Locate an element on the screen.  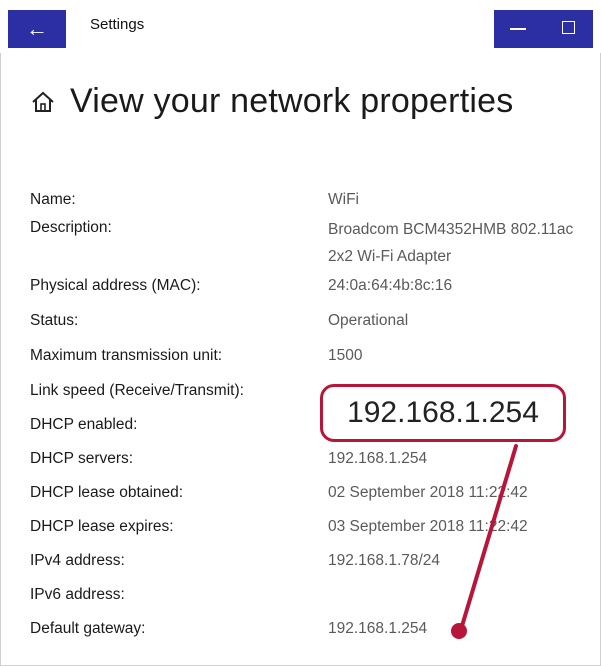
page-heading: View your network properties is located at coordinates (271, 101).